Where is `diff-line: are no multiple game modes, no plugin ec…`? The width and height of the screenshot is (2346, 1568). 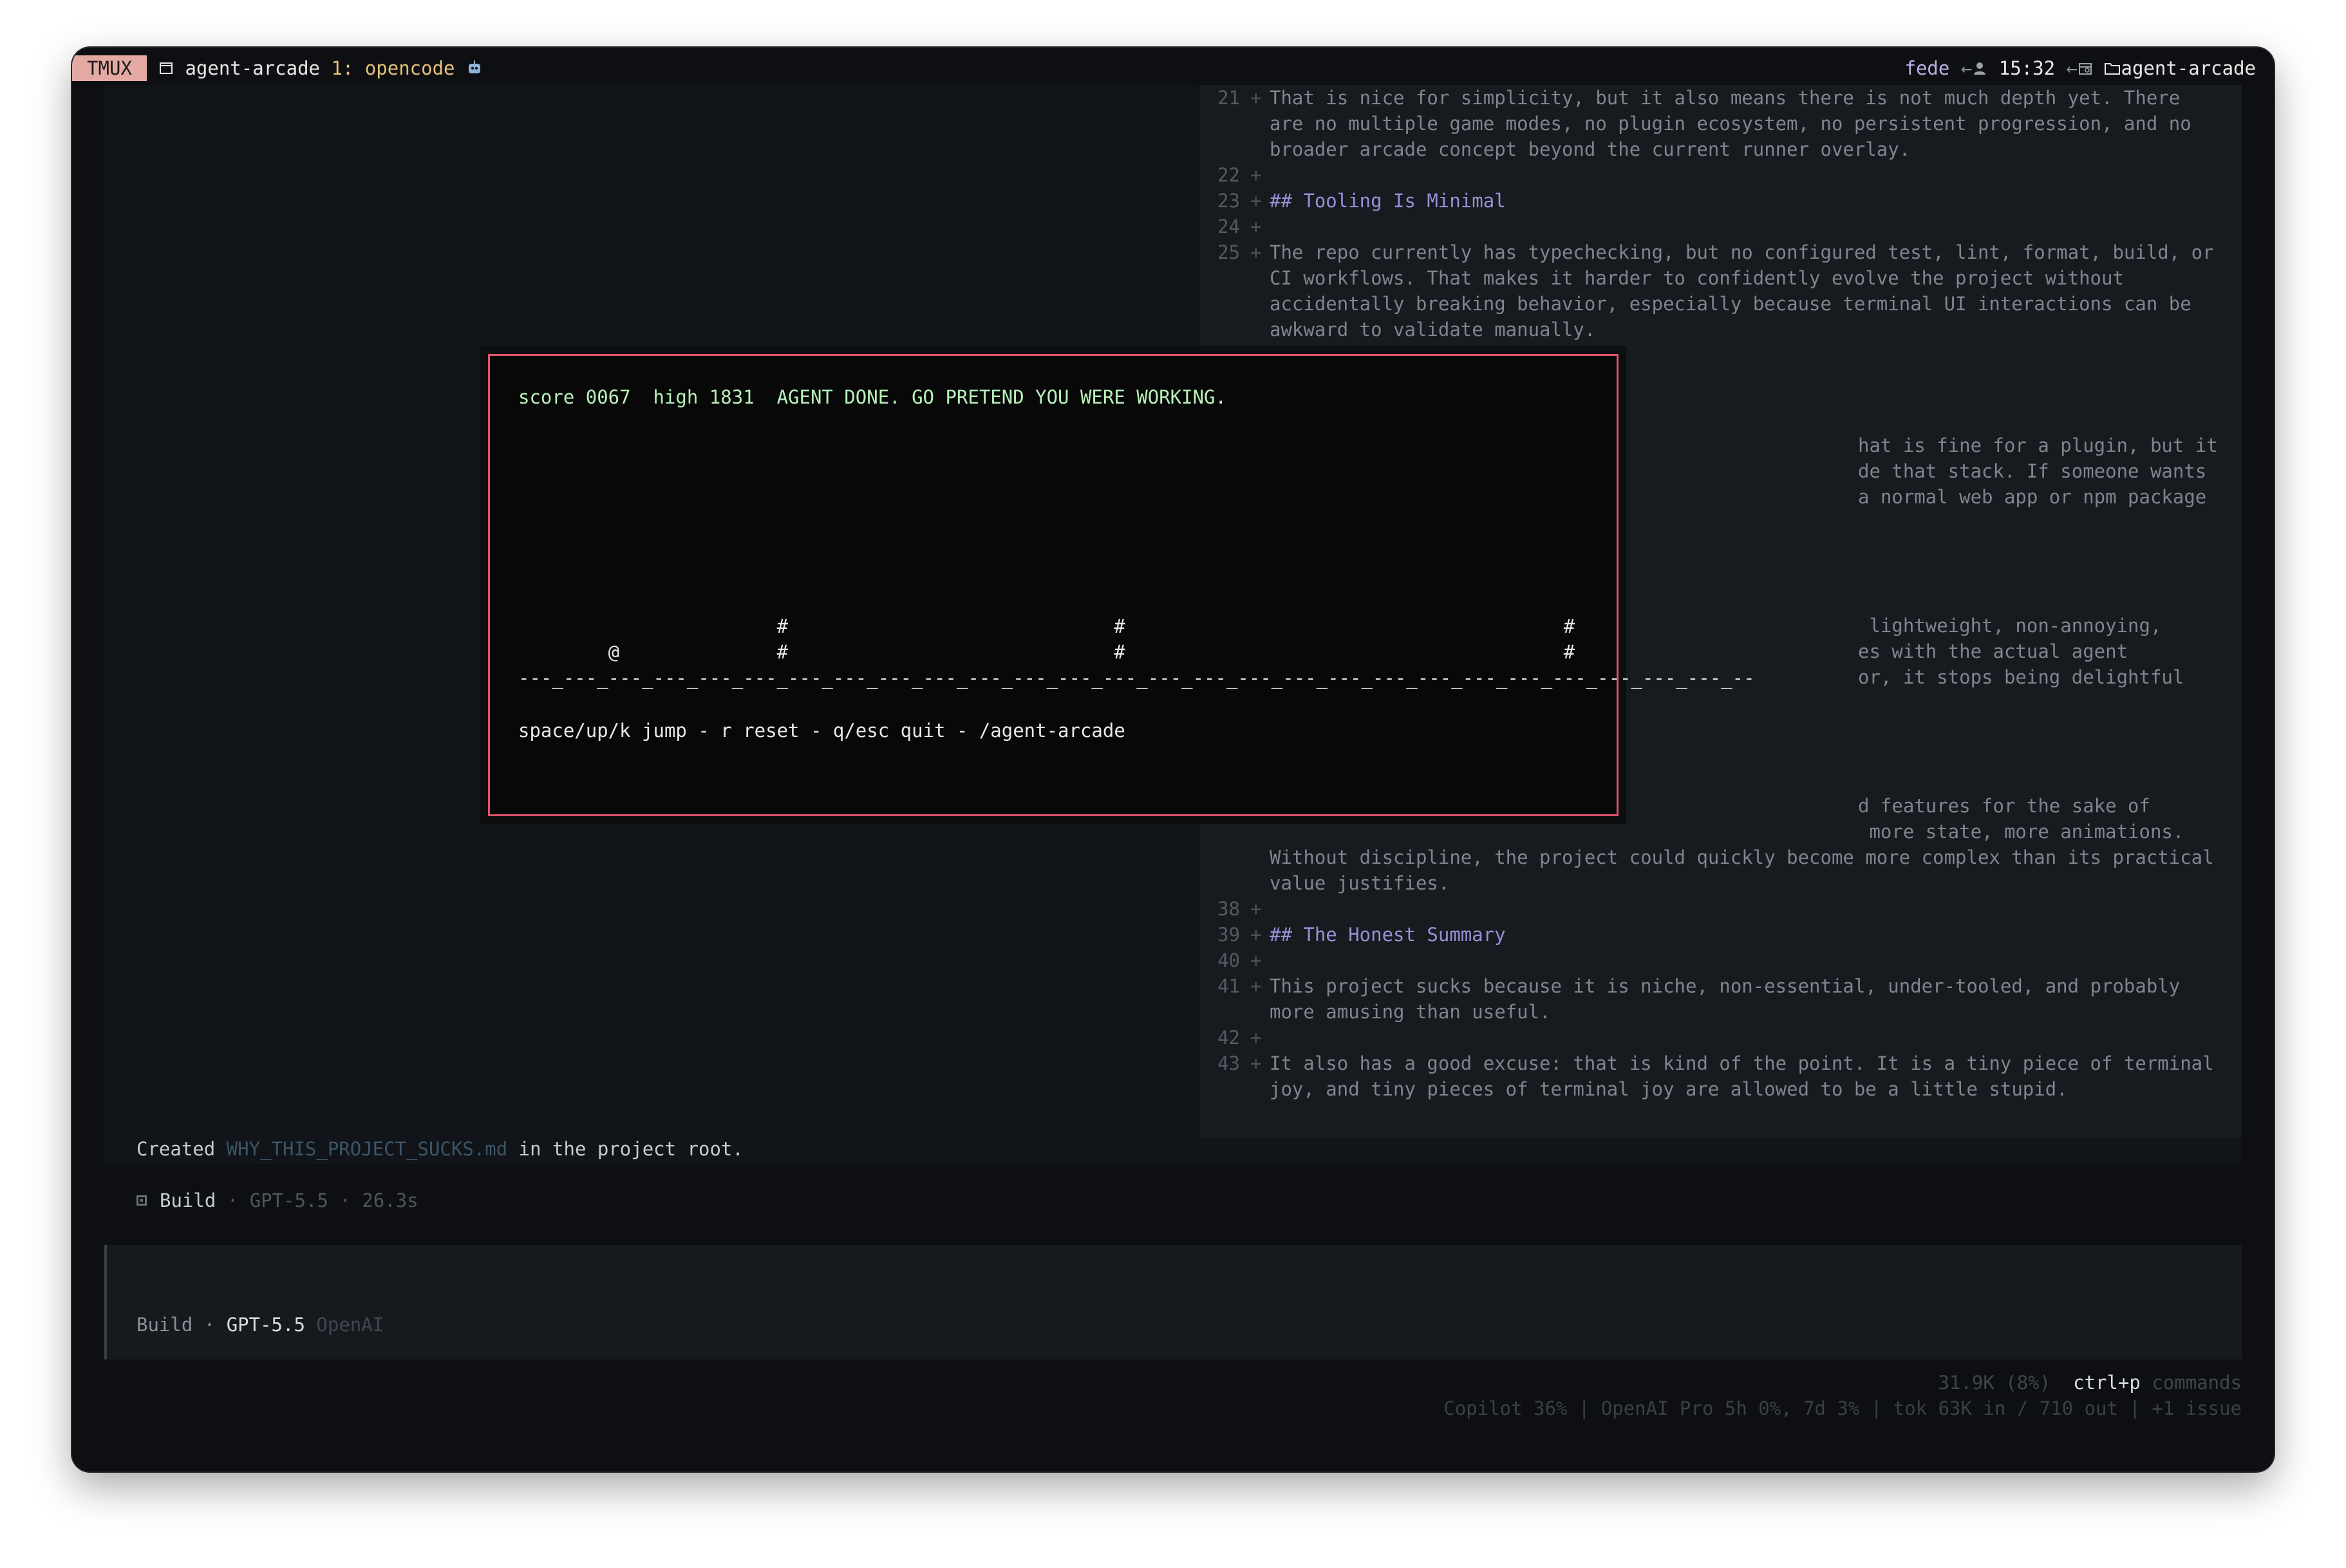 diff-line: are no multiple game modes, no plugin ec… is located at coordinates (1721, 124).